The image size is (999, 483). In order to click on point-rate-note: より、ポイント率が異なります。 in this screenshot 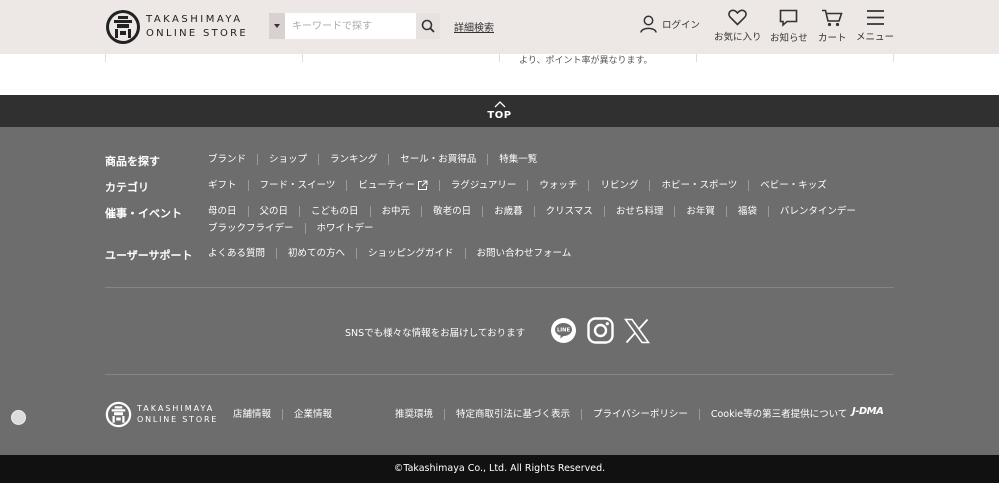, I will do `click(586, 61)`.